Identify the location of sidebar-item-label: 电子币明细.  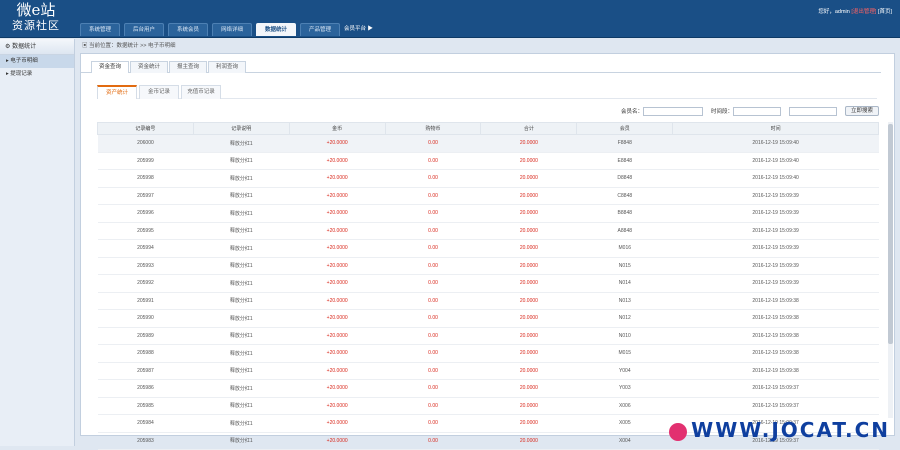
(24, 61).